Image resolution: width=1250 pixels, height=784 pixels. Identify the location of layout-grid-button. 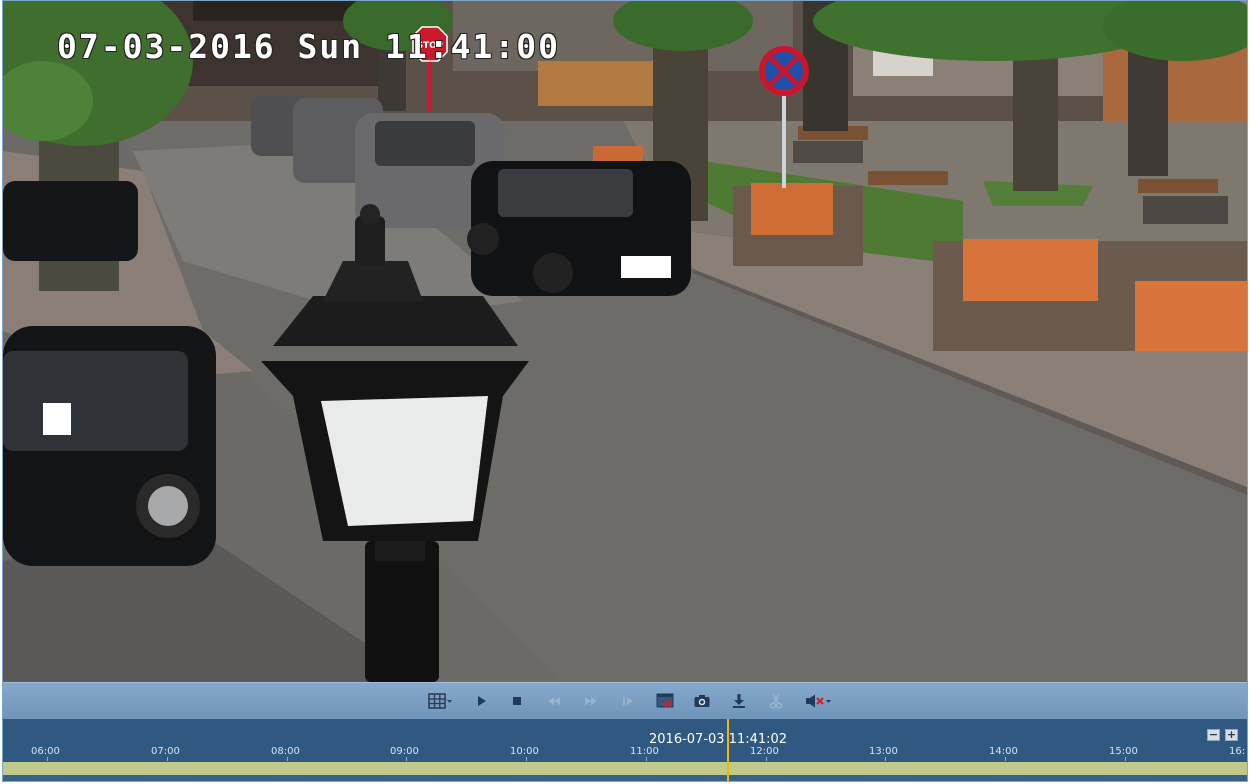
(440, 701).